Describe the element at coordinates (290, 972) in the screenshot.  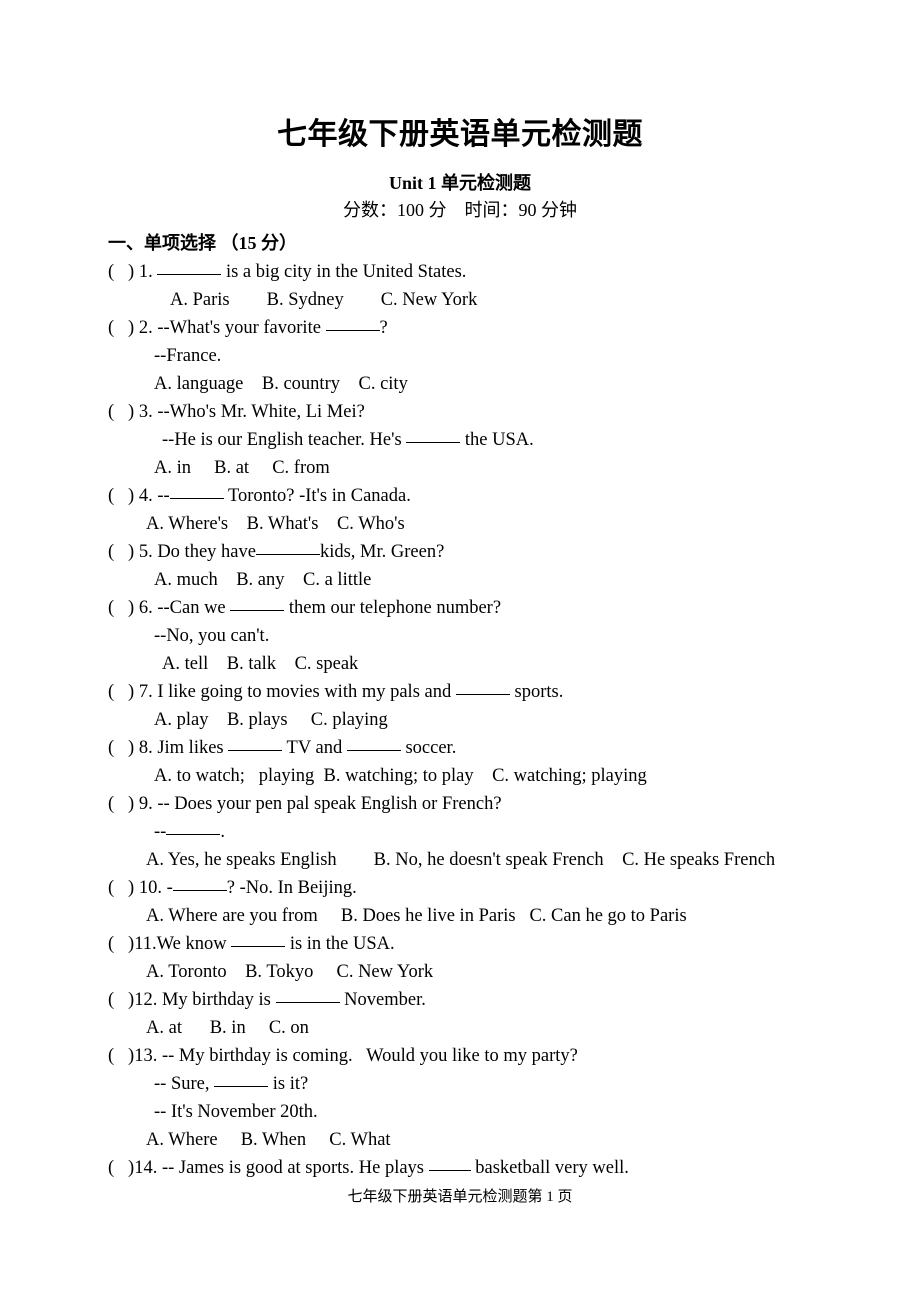
I see `question-options: A. Toronto B. Tokyo C. New York` at that location.